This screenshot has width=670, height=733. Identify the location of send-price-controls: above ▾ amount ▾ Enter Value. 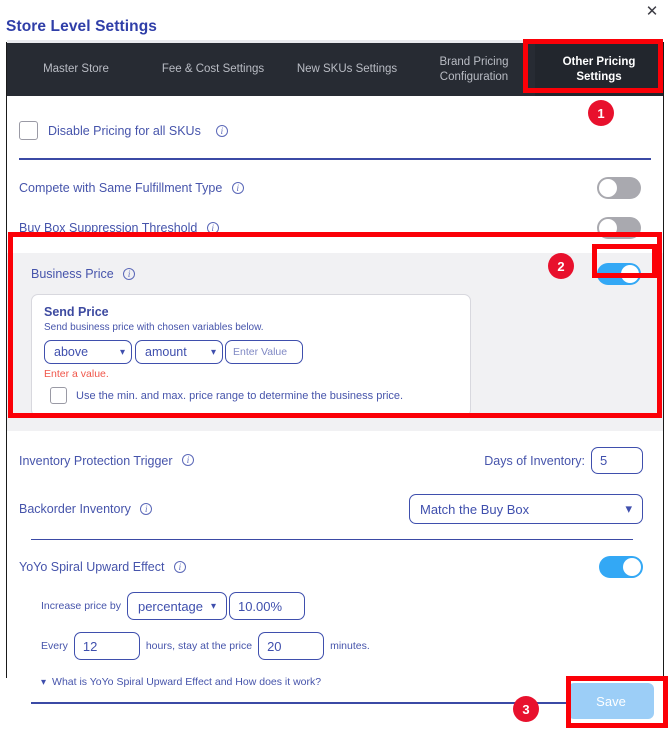
(251, 352).